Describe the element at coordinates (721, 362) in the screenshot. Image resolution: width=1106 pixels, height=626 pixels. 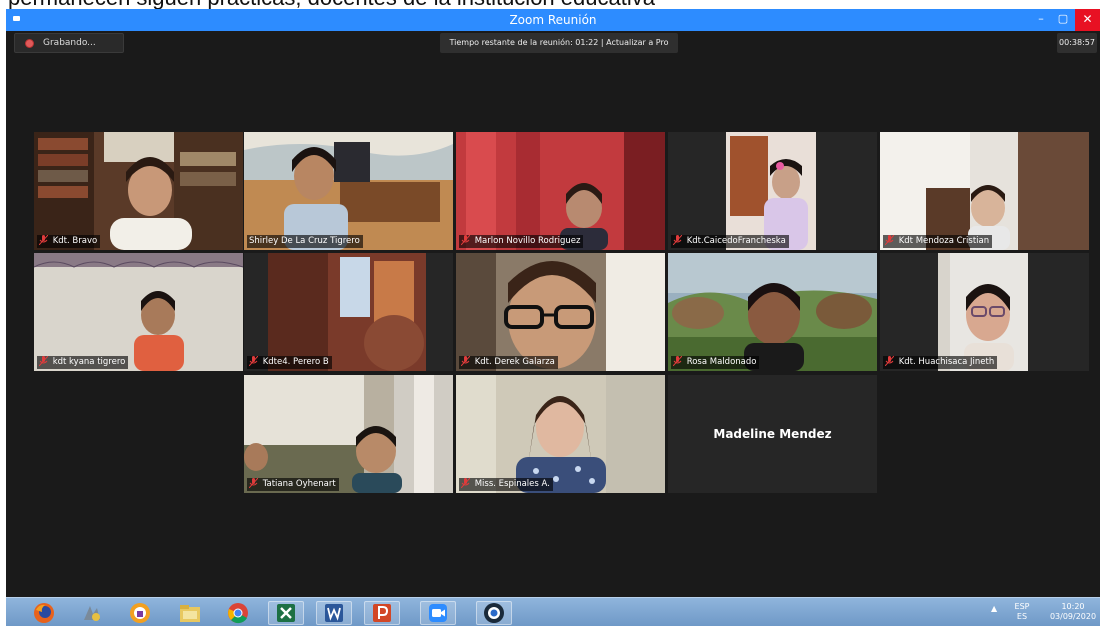
I see `participant-name: Rosa Maldonado` at that location.